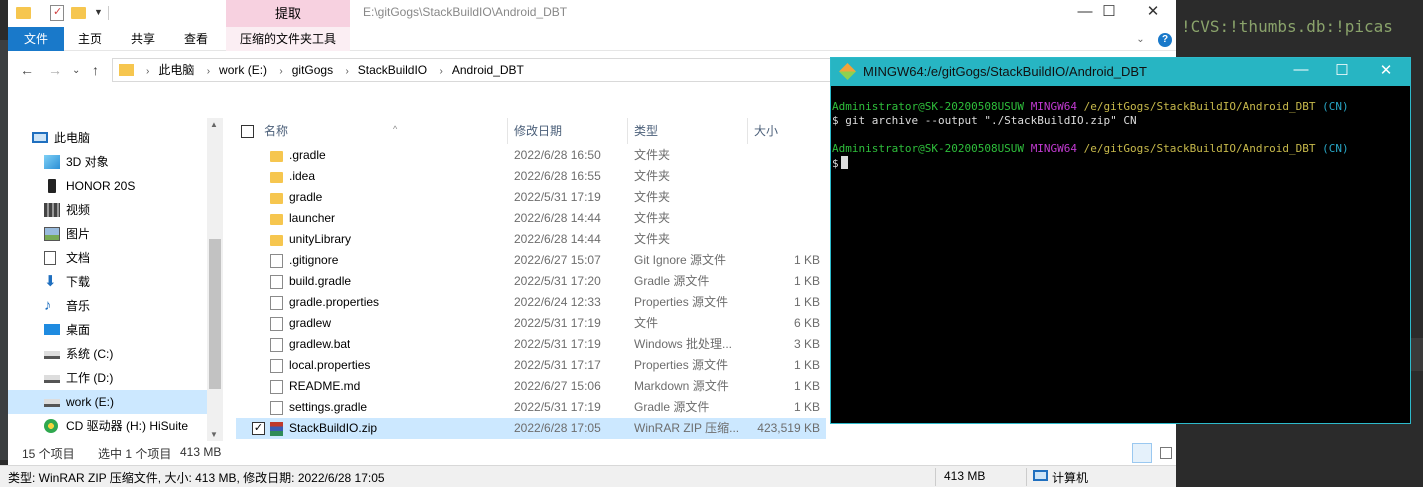 This screenshot has width=1423, height=487. Describe the element at coordinates (965, 476) in the screenshot. I see `file-size-text: 413 MB` at that location.